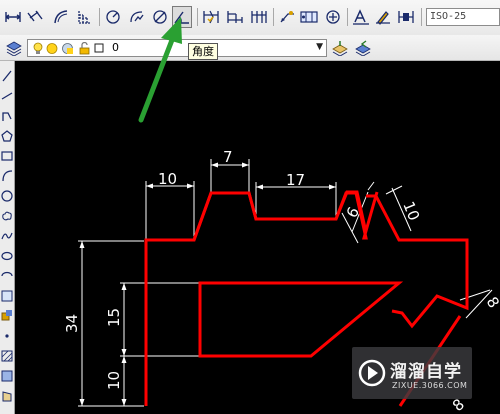 This screenshot has height=414, width=500. What do you see at coordinates (7, 76) in the screenshot?
I see `line-icon` at bounding box center [7, 76].